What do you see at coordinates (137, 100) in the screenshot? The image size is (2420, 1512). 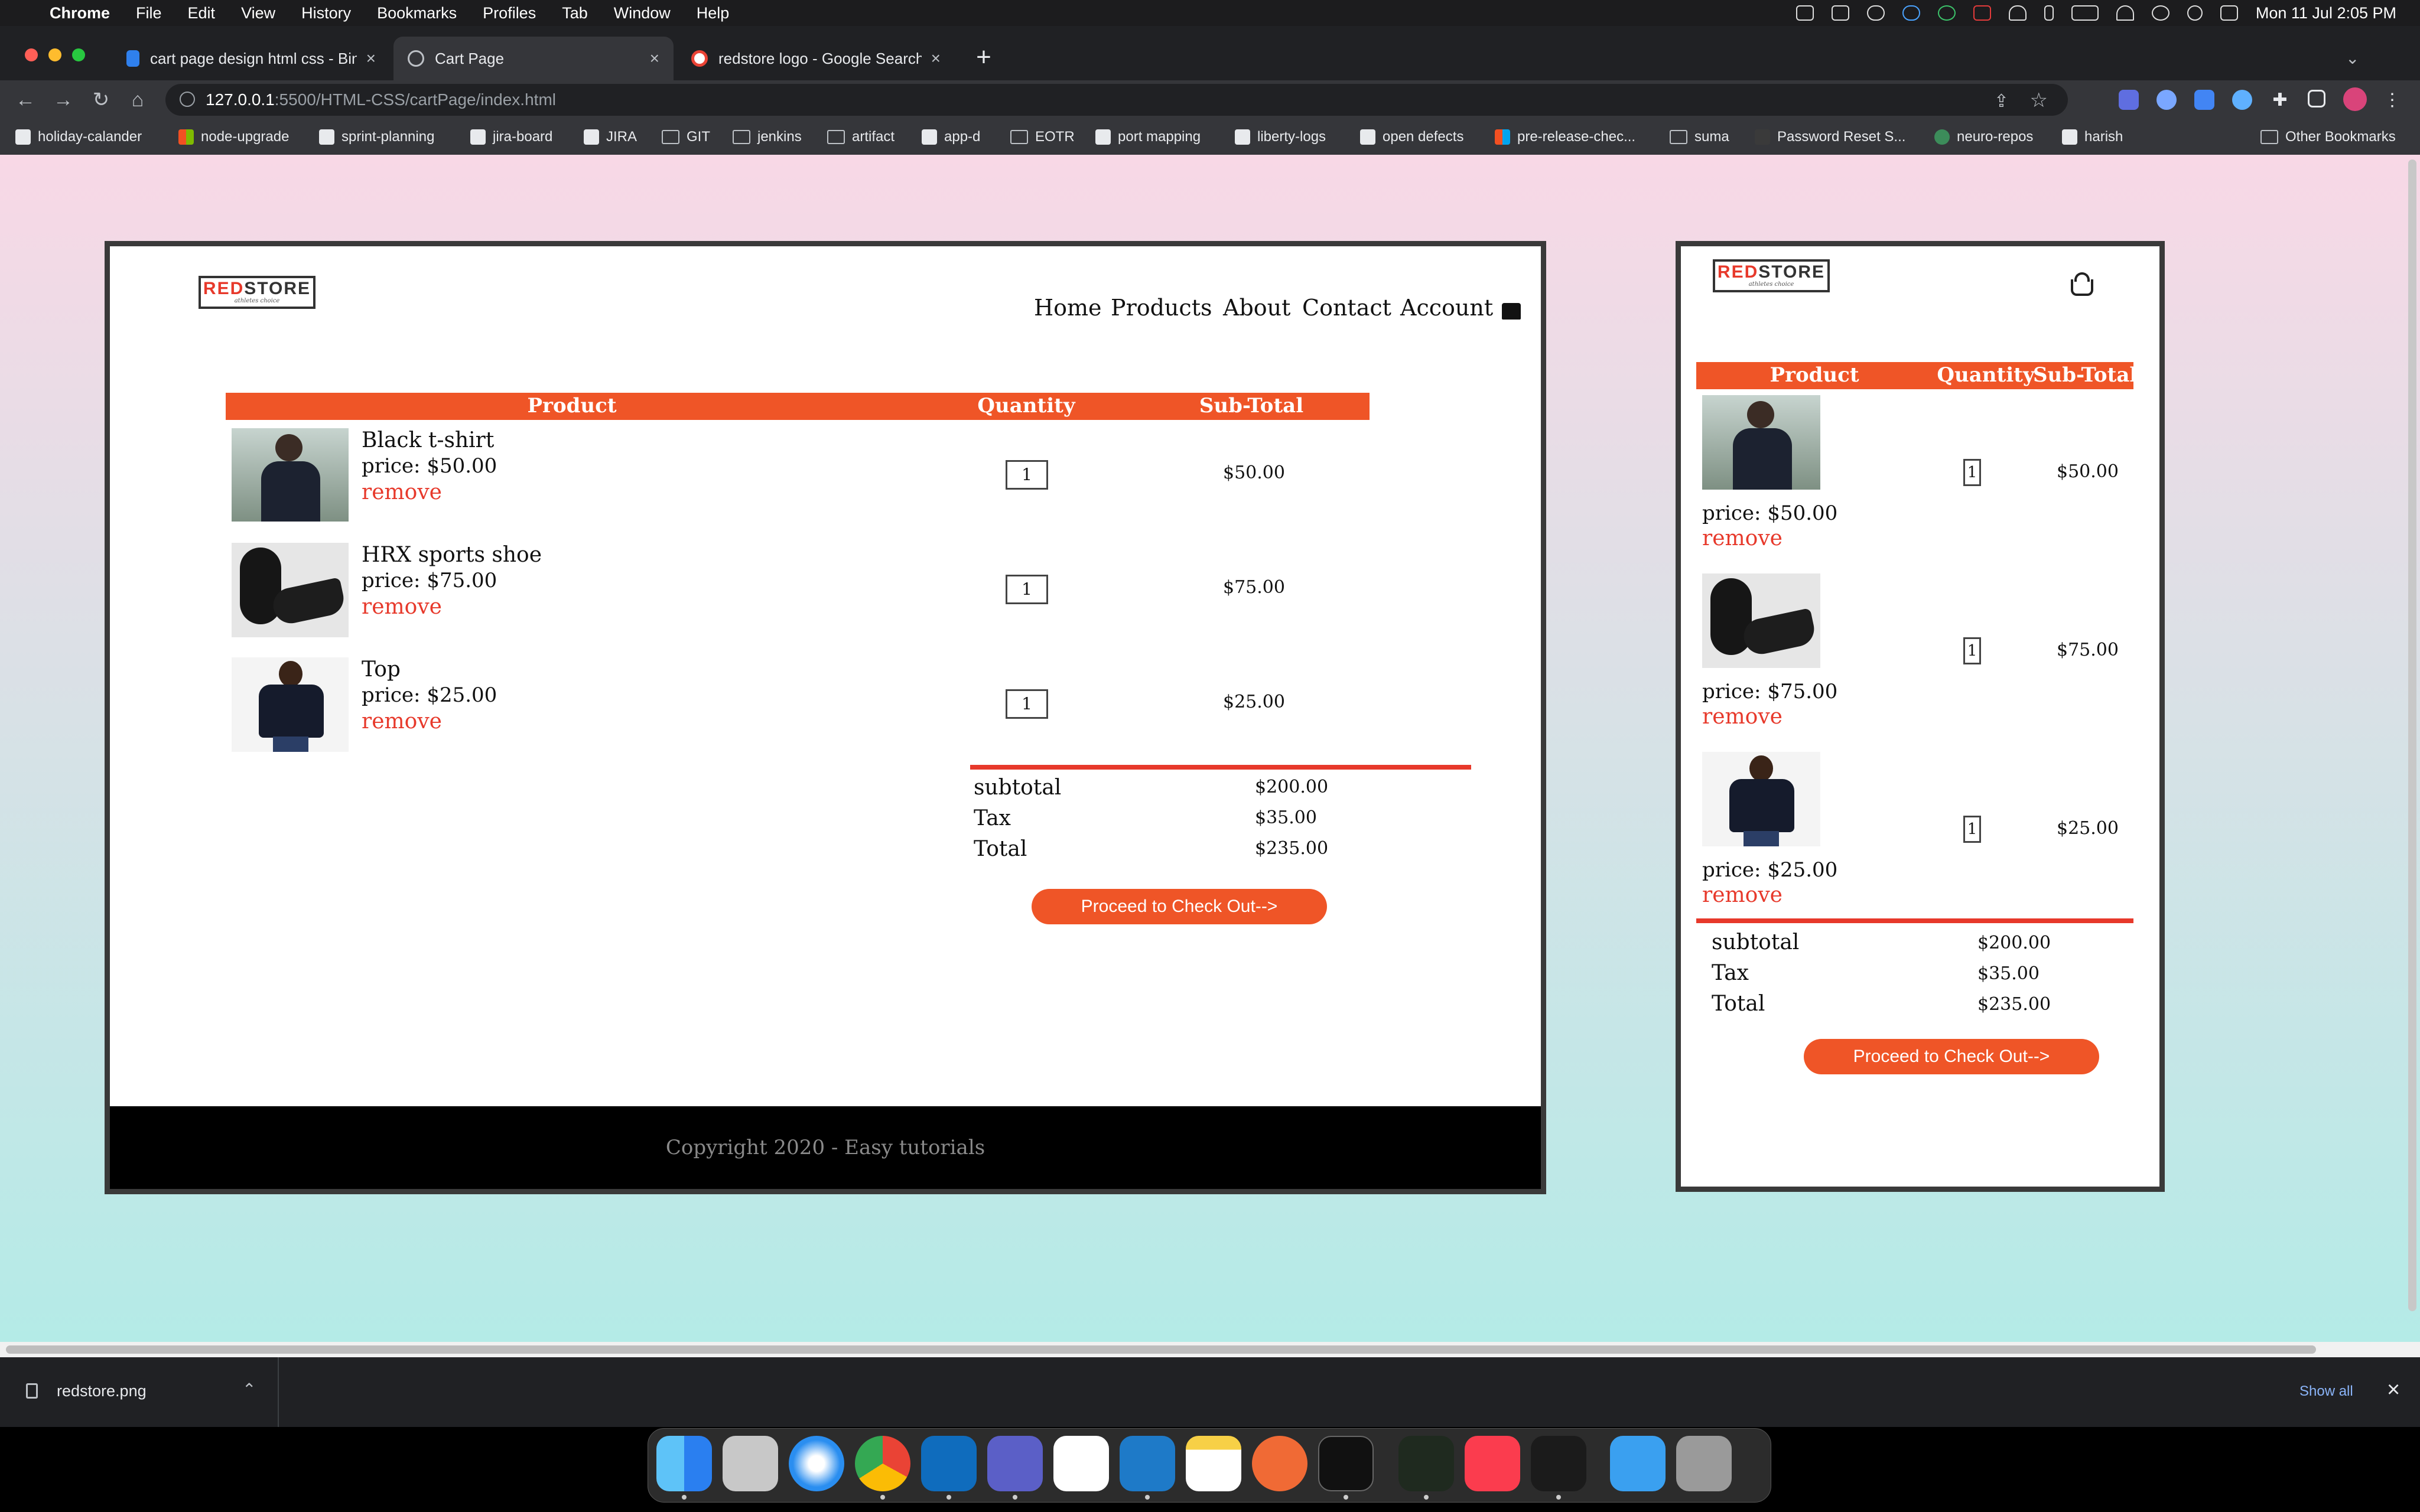 I see `home-icon: ⌂` at bounding box center [137, 100].